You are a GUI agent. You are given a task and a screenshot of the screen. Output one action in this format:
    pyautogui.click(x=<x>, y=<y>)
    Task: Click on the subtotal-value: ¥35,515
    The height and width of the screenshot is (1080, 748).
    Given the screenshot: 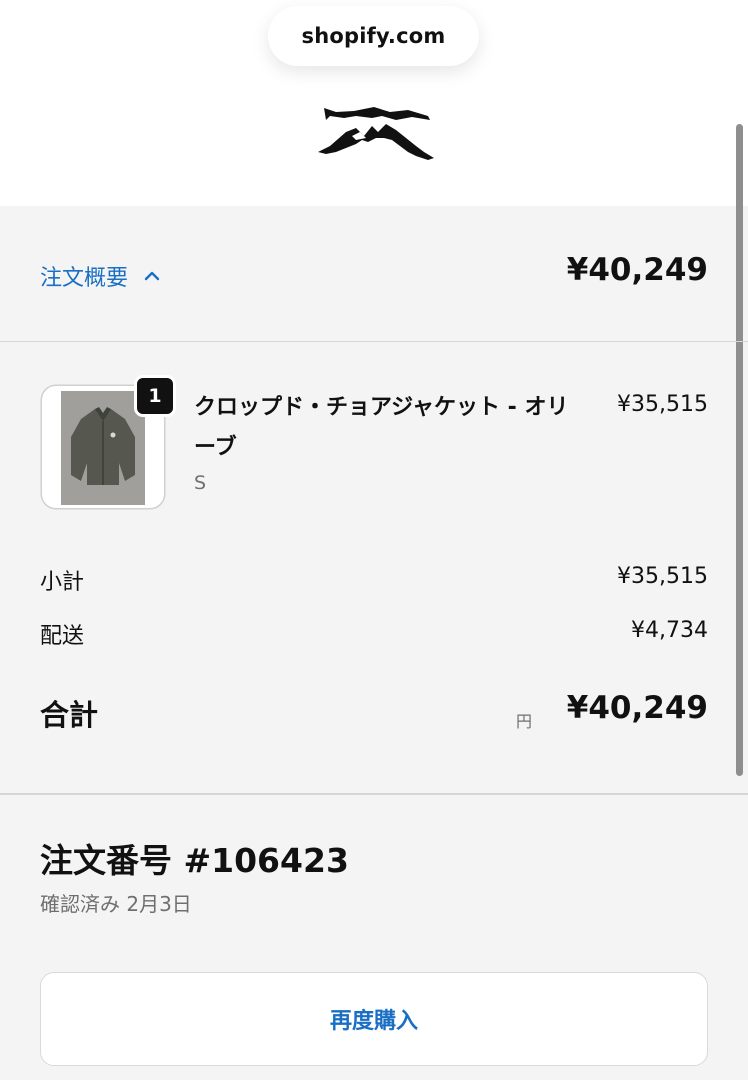 What is the action you would take?
    pyautogui.click(x=662, y=576)
    